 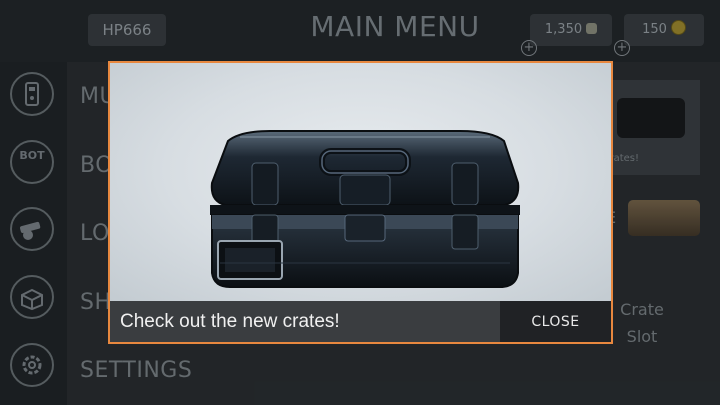 I want to click on close-button: CLOSE, so click(x=555, y=321).